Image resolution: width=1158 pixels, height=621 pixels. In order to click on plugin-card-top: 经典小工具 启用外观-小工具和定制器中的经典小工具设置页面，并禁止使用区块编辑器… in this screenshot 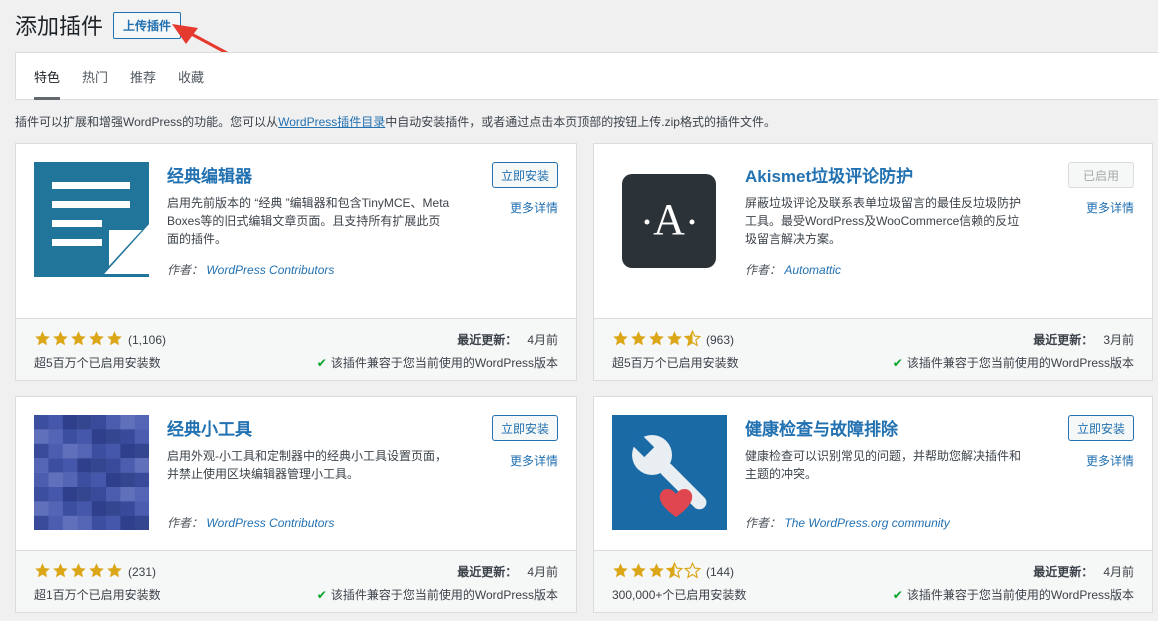, I will do `click(296, 485)`.